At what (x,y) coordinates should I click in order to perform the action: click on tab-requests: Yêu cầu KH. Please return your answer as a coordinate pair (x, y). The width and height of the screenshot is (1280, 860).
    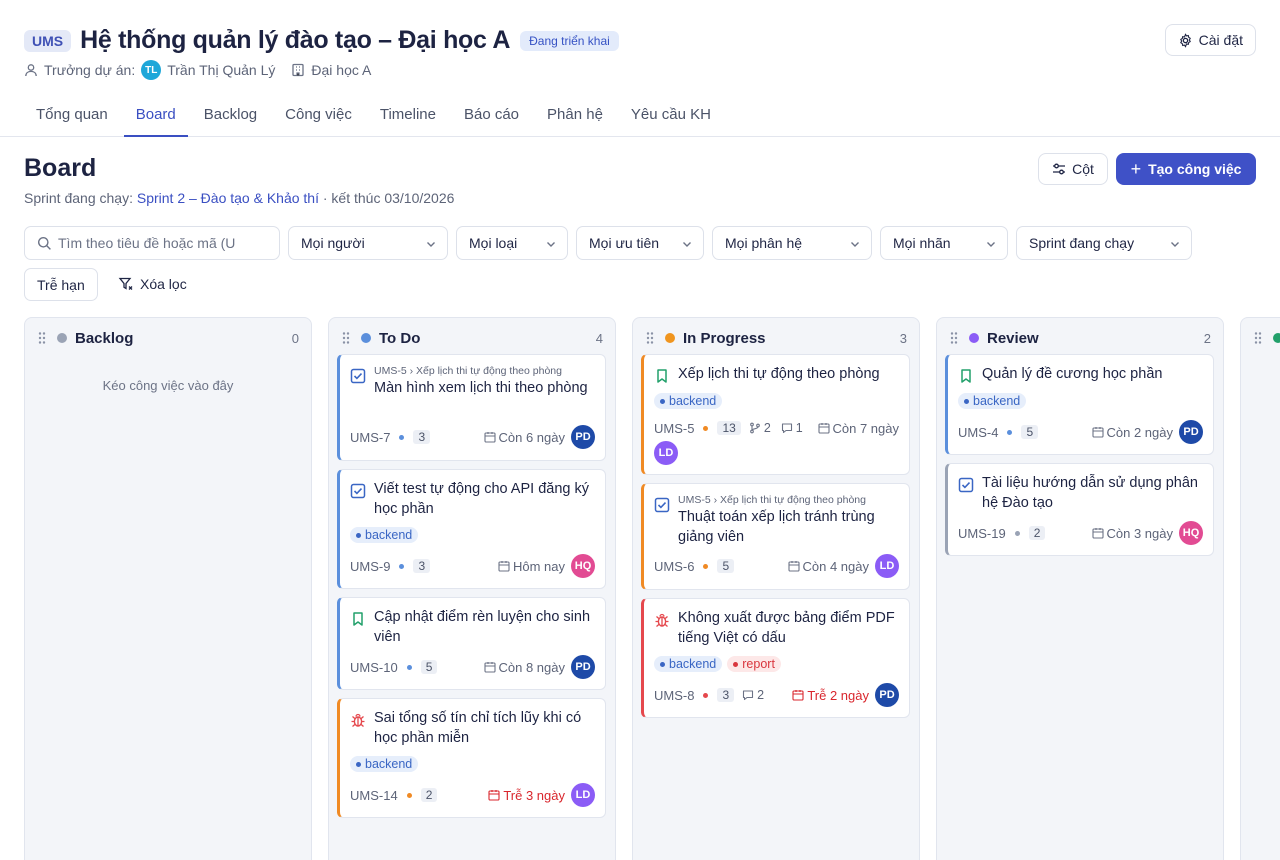
    Looking at the image, I should click on (671, 116).